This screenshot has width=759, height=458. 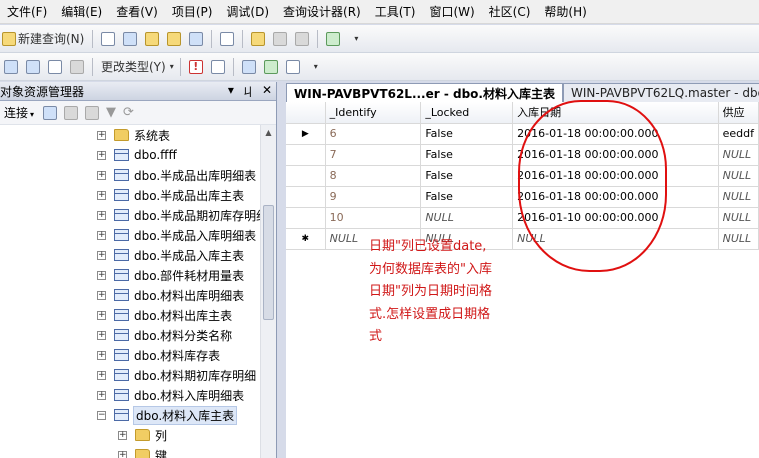 What do you see at coordinates (196, 67) in the screenshot?
I see `execute-sql-button: !` at bounding box center [196, 67].